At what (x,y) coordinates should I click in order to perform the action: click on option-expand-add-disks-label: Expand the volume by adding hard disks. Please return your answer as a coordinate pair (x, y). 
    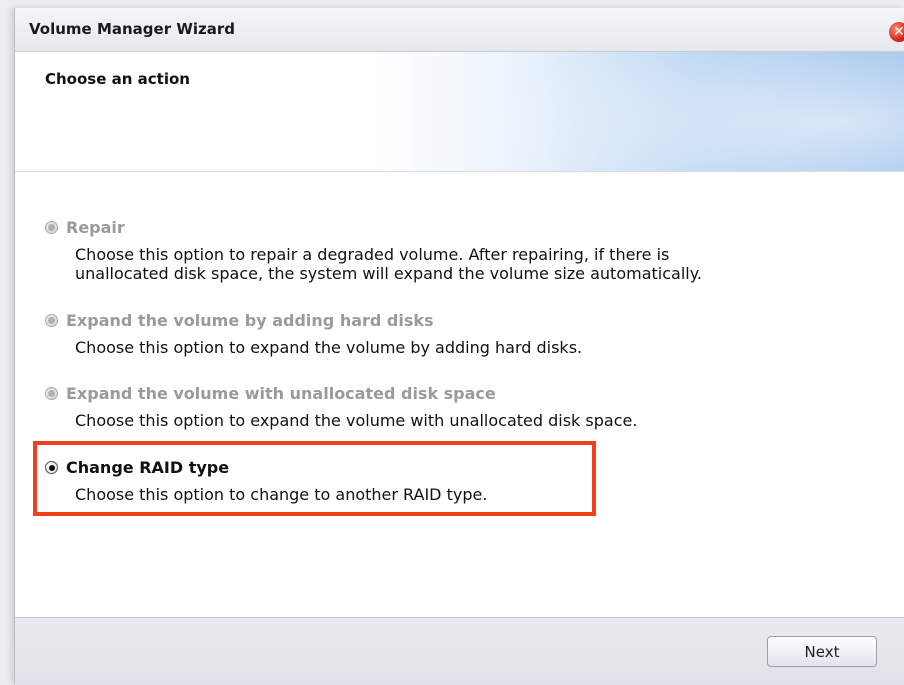
    Looking at the image, I should click on (250, 320).